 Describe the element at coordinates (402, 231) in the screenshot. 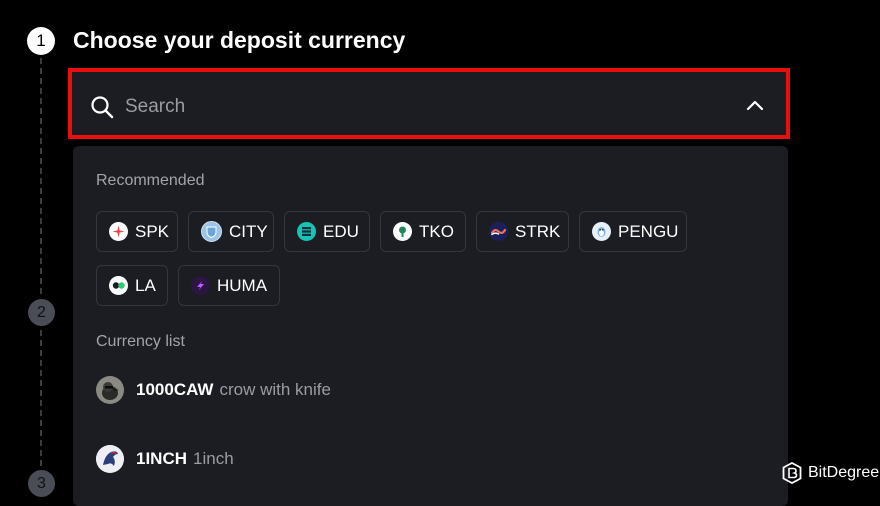

I see `tko-coin-icon` at that location.